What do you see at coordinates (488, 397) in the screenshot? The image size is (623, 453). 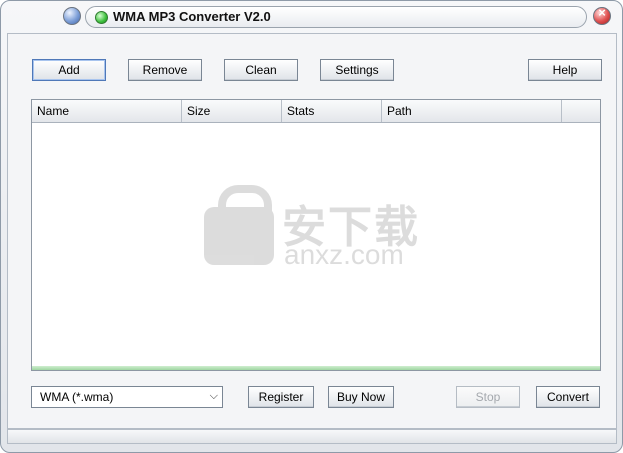 I see `stop-button: Stop` at bounding box center [488, 397].